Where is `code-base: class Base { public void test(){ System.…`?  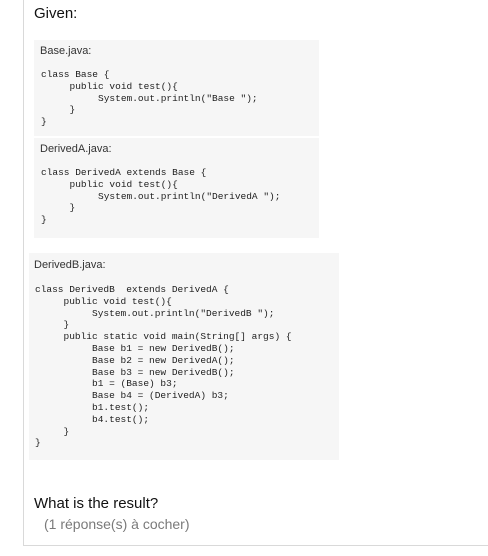 code-base: class Base { public void test(){ System.… is located at coordinates (149, 98).